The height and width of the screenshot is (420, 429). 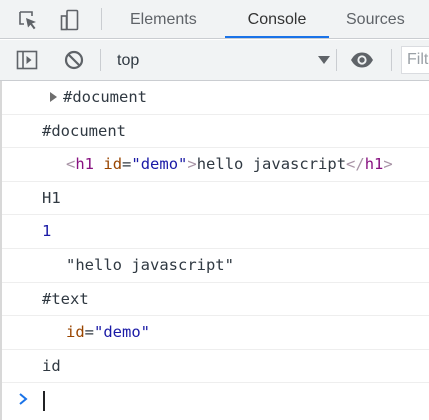 I want to click on console-message: id="demo", so click(x=215, y=333).